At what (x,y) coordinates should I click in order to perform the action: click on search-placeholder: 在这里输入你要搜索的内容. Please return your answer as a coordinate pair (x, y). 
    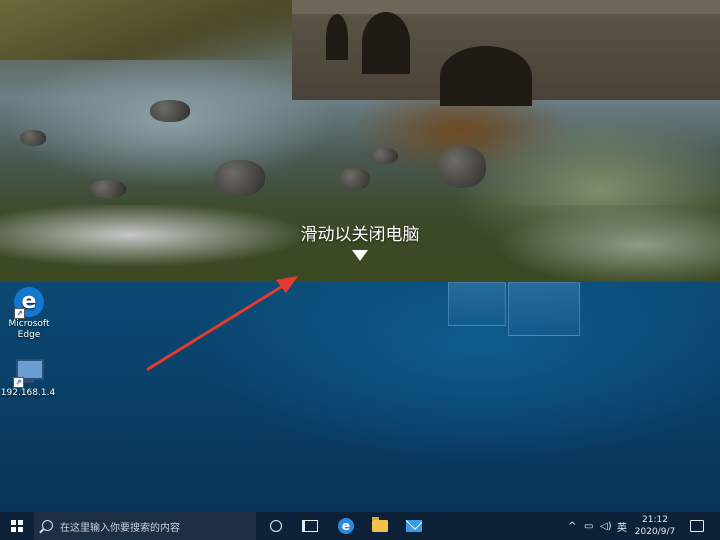
    Looking at the image, I should click on (120, 528).